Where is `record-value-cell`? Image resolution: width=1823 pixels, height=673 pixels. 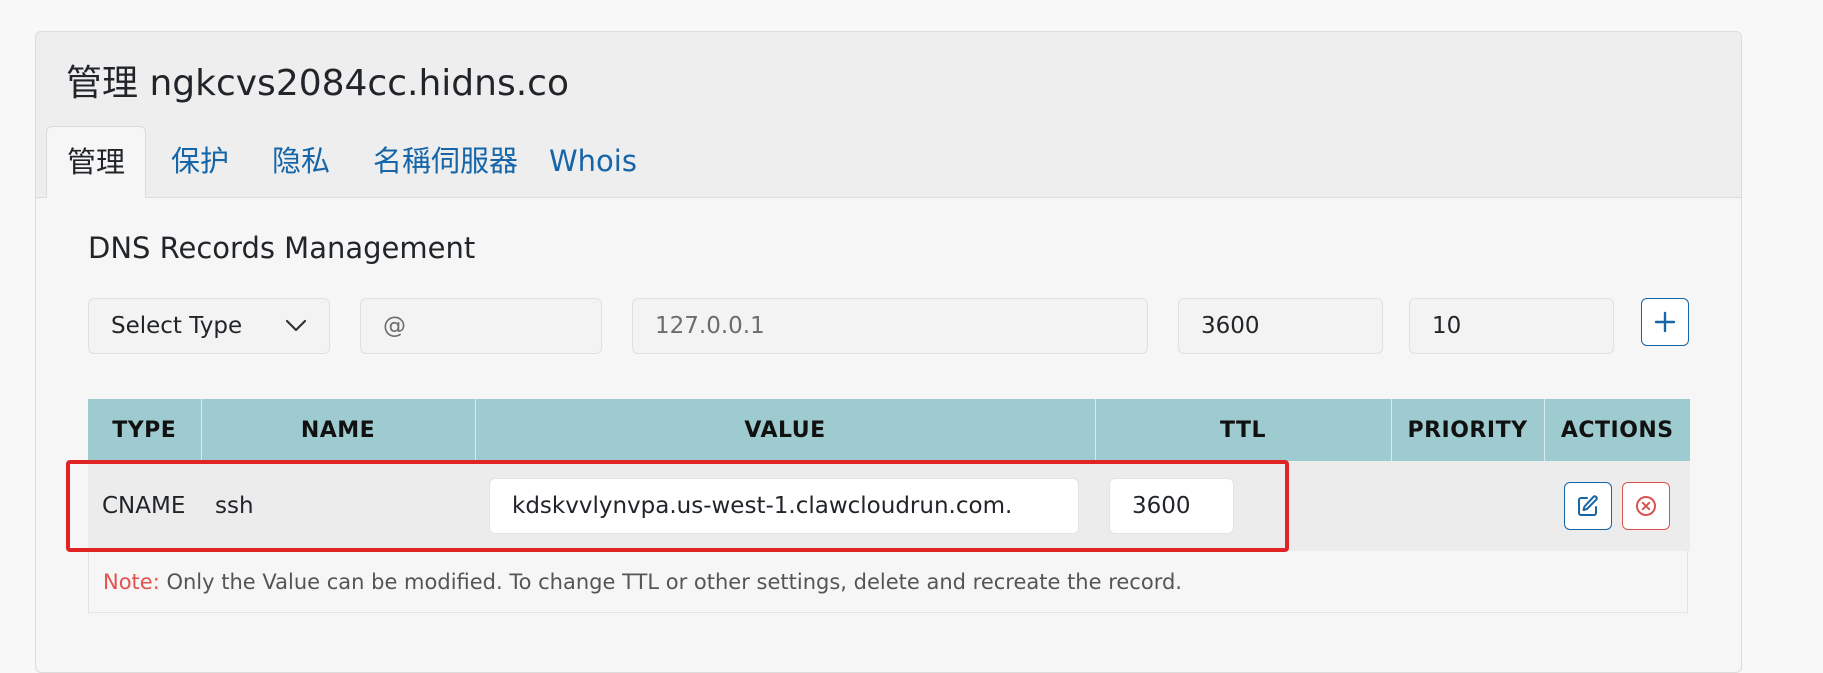 record-value-cell is located at coordinates (785, 506).